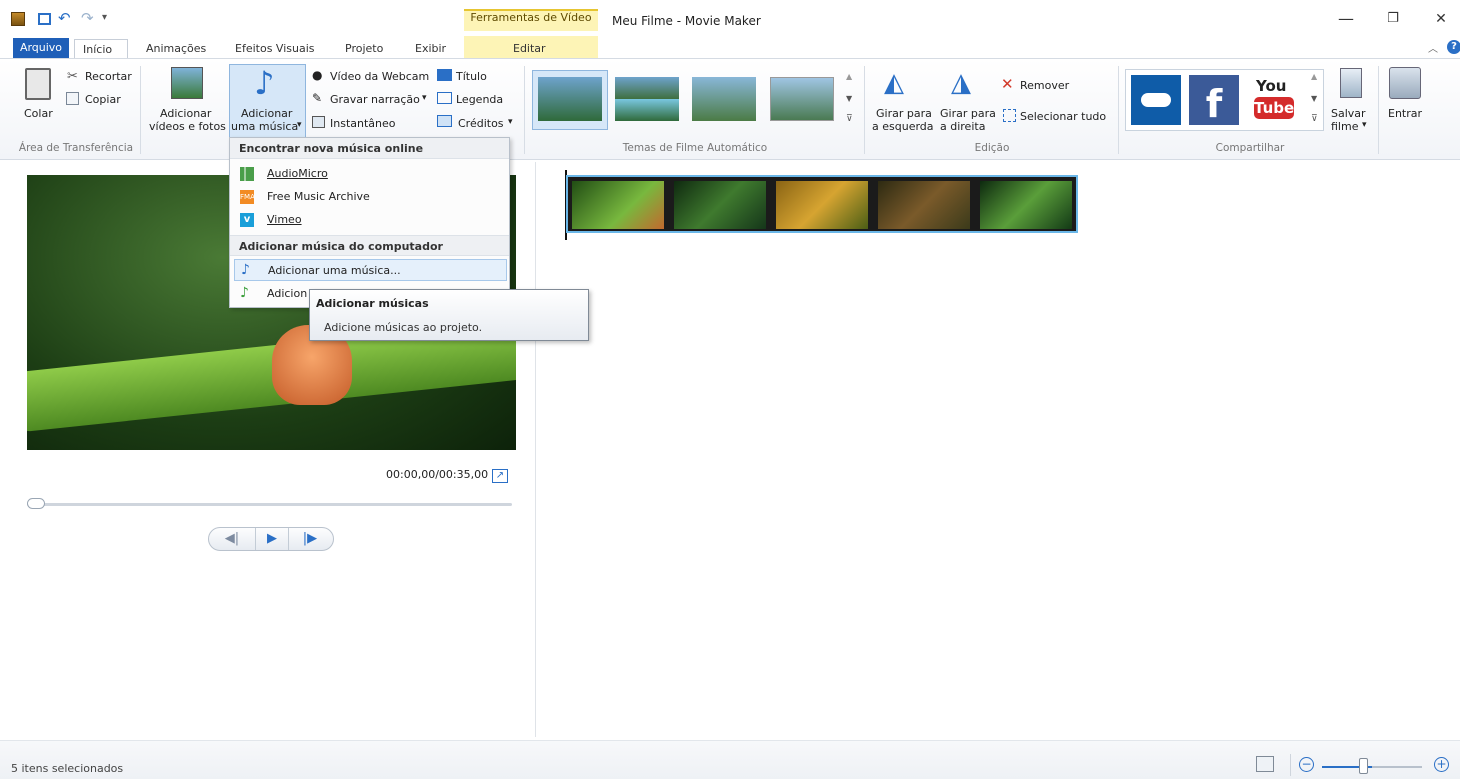 This screenshot has height=779, width=1460. What do you see at coordinates (730, 47) in the screenshot?
I see `ribbon-tabs` at bounding box center [730, 47].